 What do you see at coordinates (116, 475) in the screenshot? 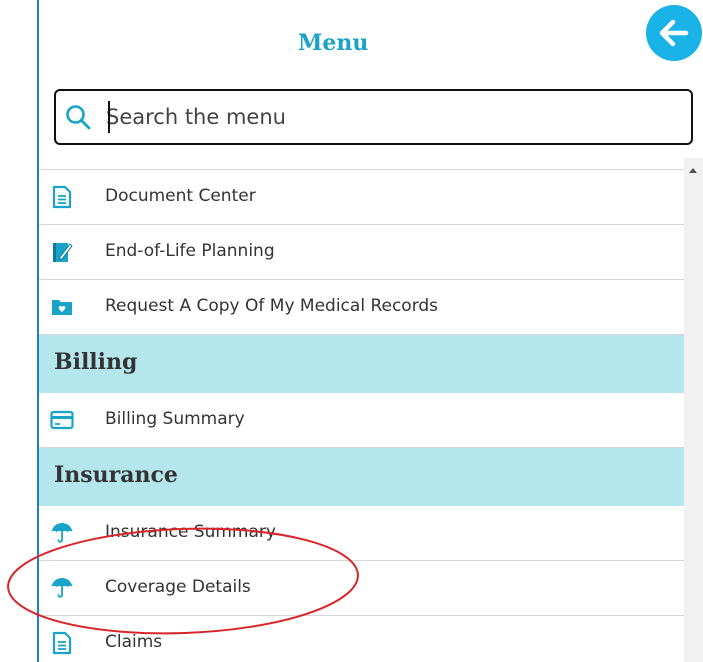
I see `section-title: Insurance` at bounding box center [116, 475].